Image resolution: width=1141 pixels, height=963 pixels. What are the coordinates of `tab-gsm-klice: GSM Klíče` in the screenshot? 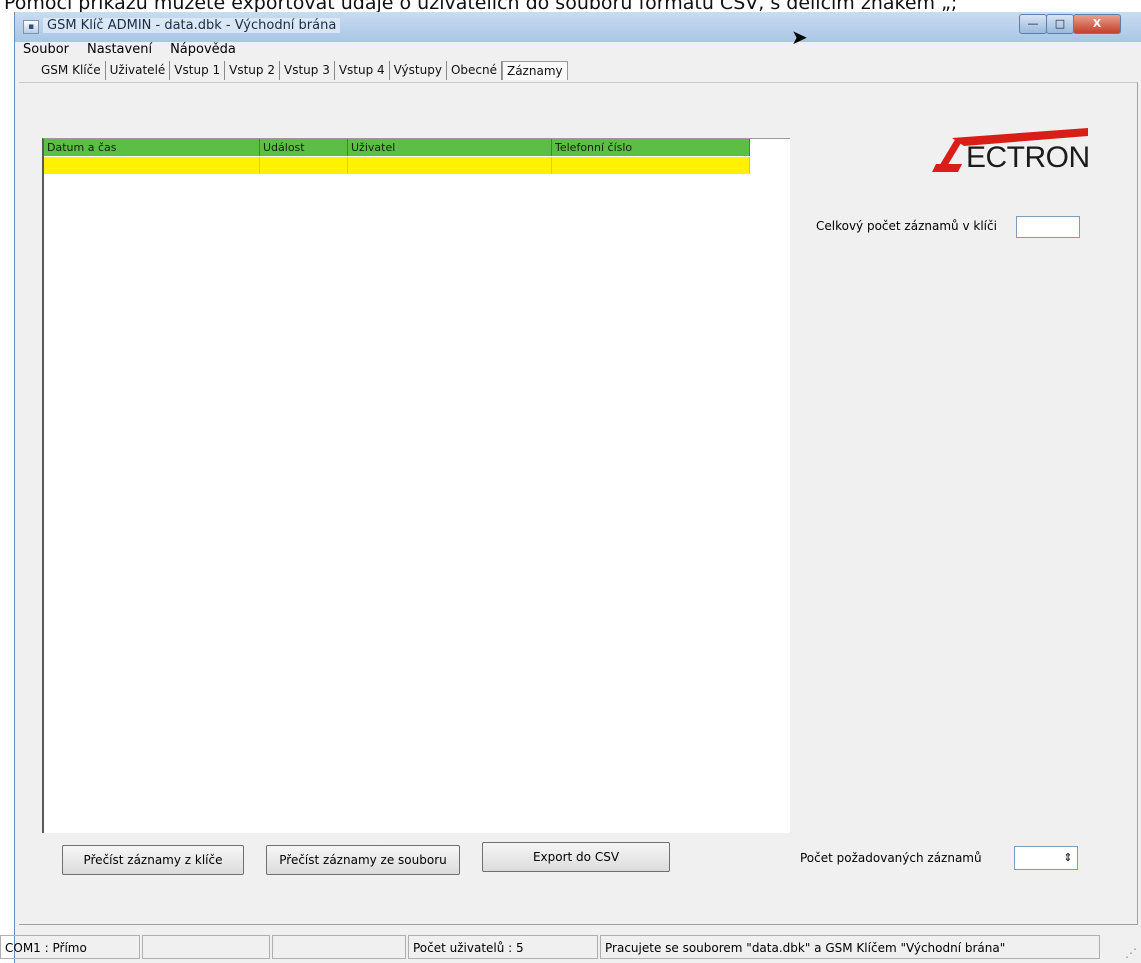 It's located at (71, 70).